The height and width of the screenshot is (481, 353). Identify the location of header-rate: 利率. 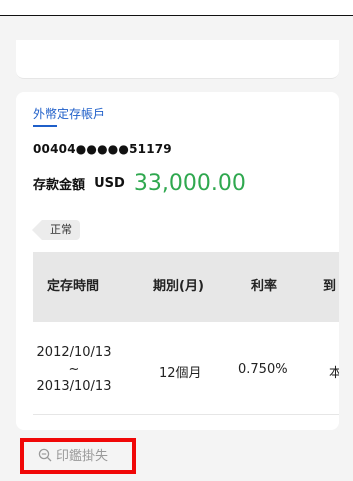
(264, 286).